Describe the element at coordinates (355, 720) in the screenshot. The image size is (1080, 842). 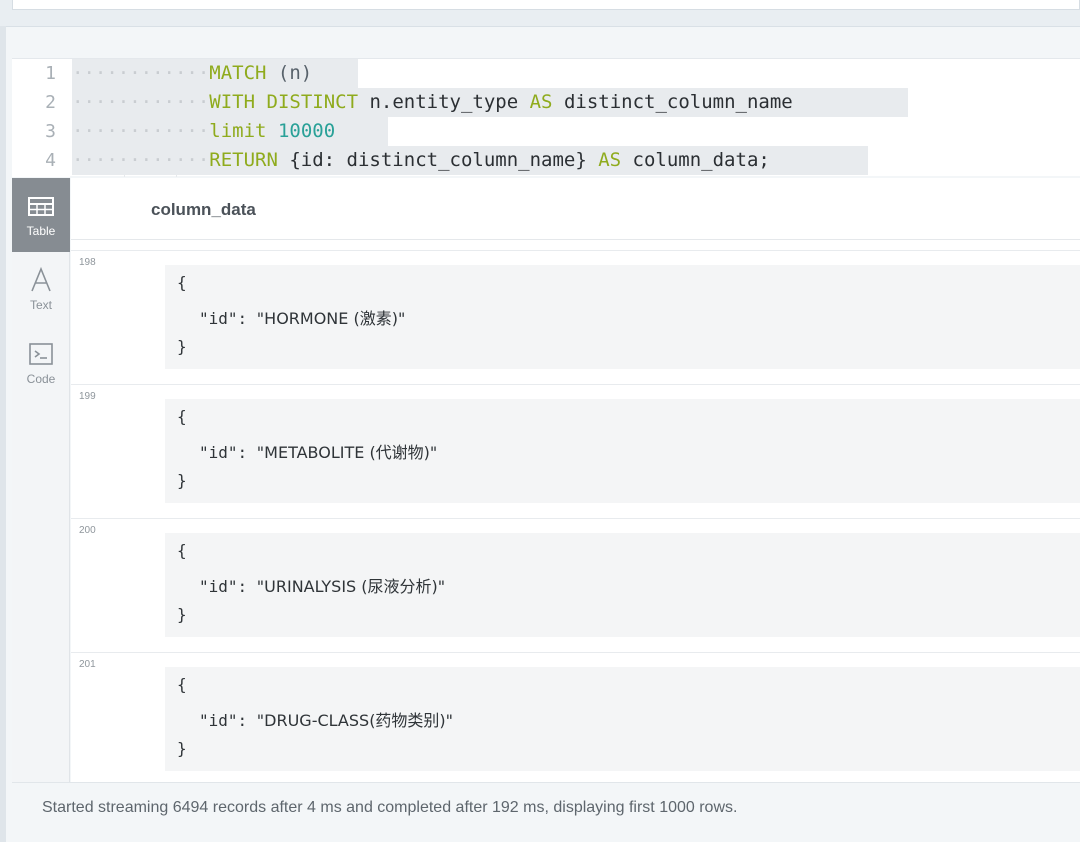
I see `json-value: "DRUG-CLASS(药物类别)"` at that location.